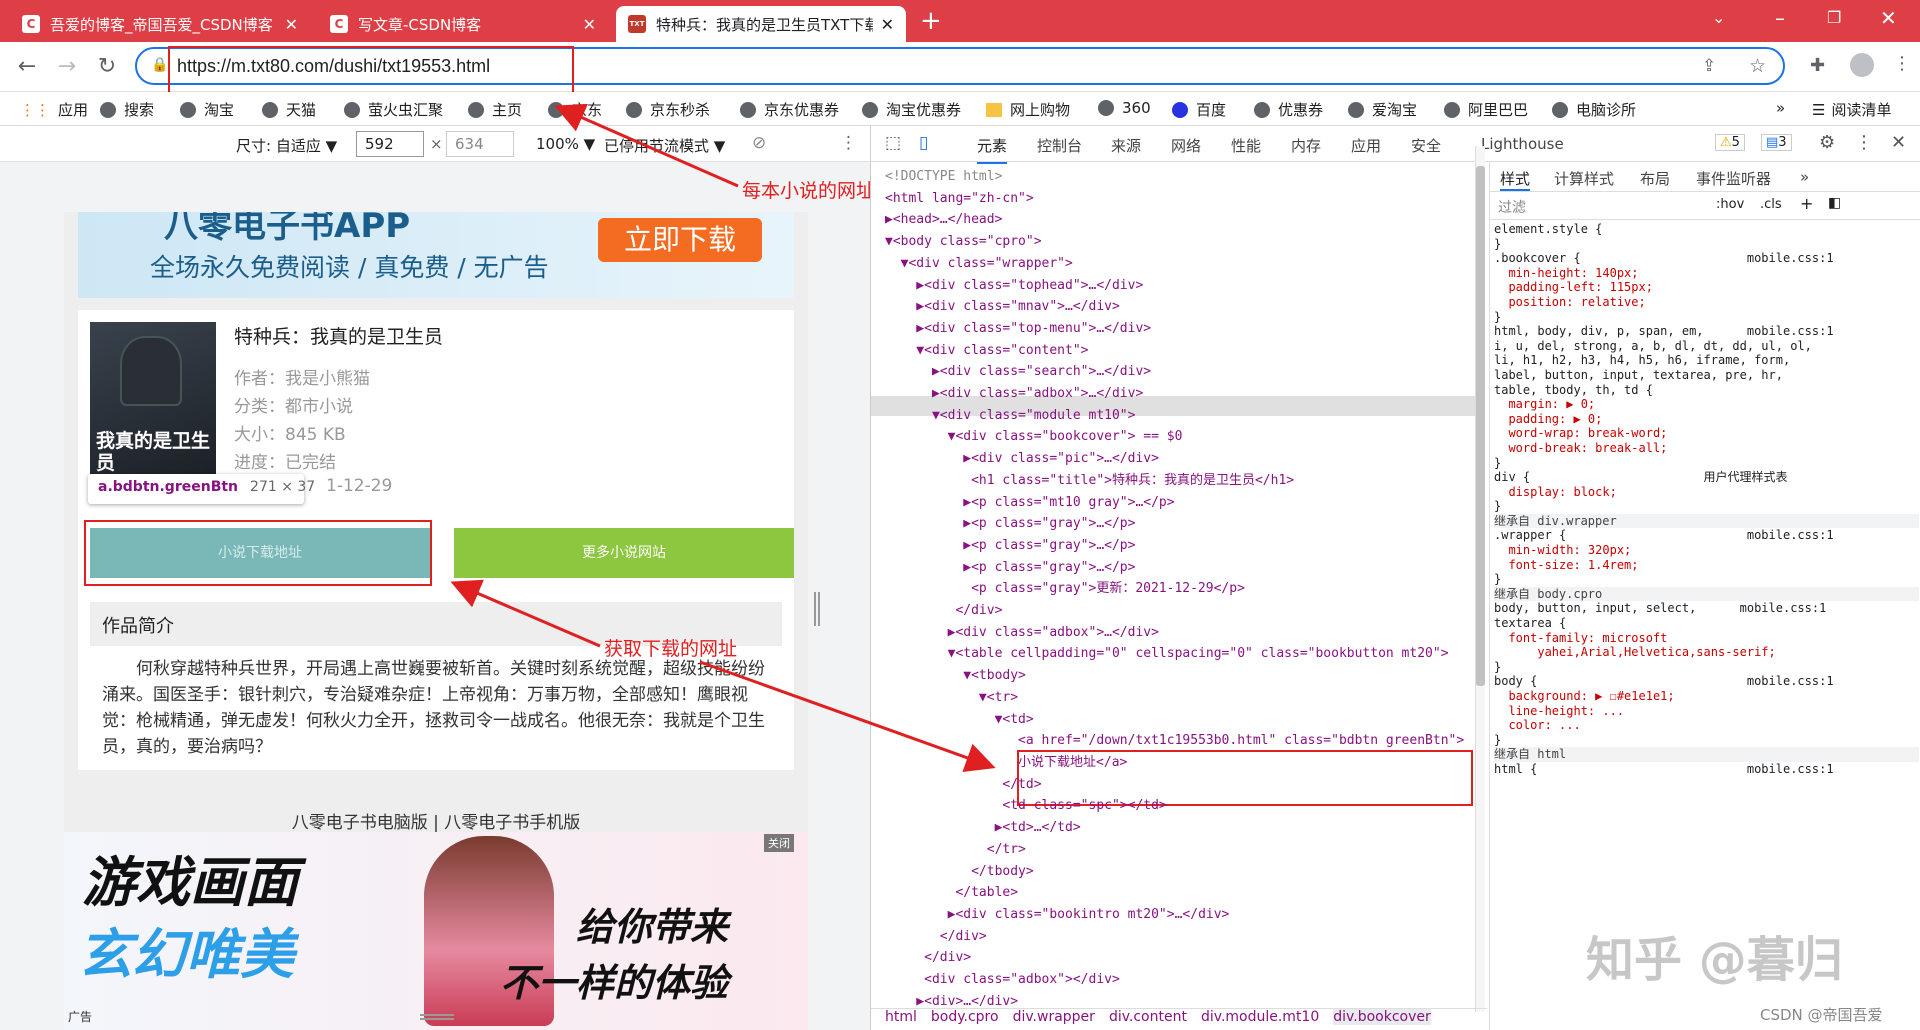 This screenshot has height=1030, width=1920. What do you see at coordinates (1180, 372) in the screenshot?
I see `dom-node-line: ▶<div class="search">…</div>` at bounding box center [1180, 372].